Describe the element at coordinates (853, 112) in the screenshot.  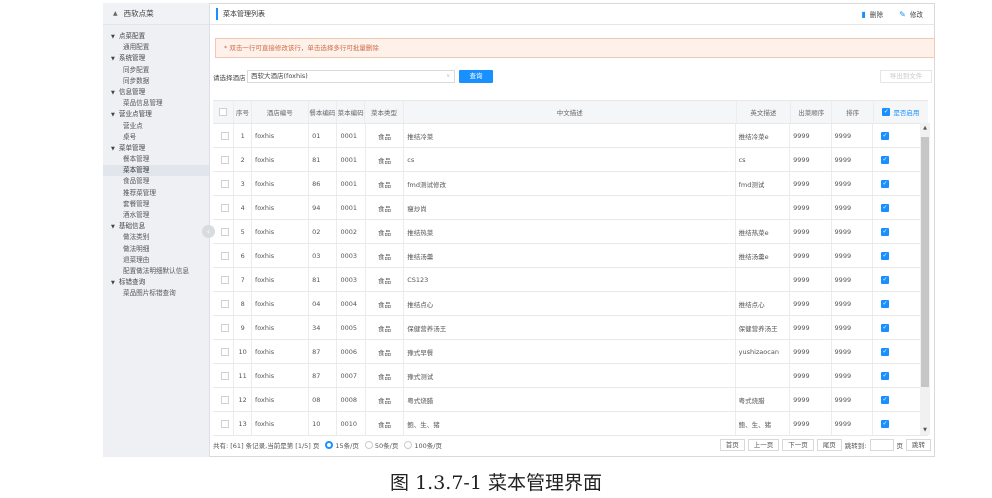
I see `column-header: 排序` at that location.